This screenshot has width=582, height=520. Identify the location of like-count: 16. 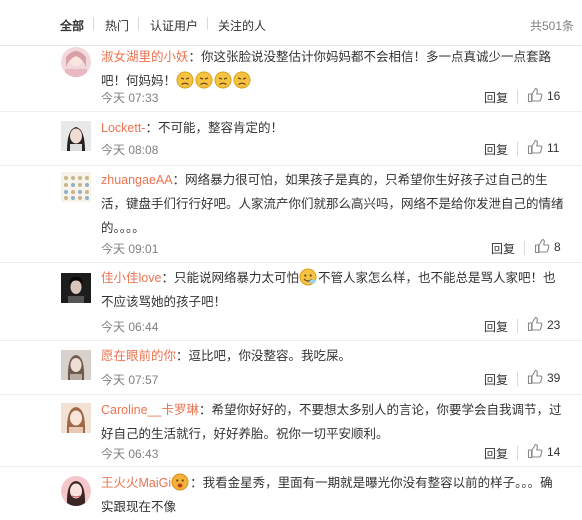
(554, 96).